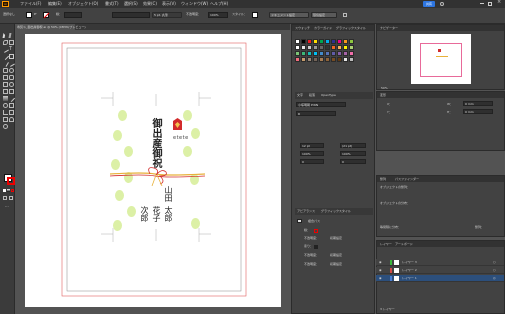 The height and width of the screenshot is (314, 505). What do you see at coordinates (336, 238) in the screenshot?
I see `appearance-opacity-1-value: 初期設定` at bounding box center [336, 238].